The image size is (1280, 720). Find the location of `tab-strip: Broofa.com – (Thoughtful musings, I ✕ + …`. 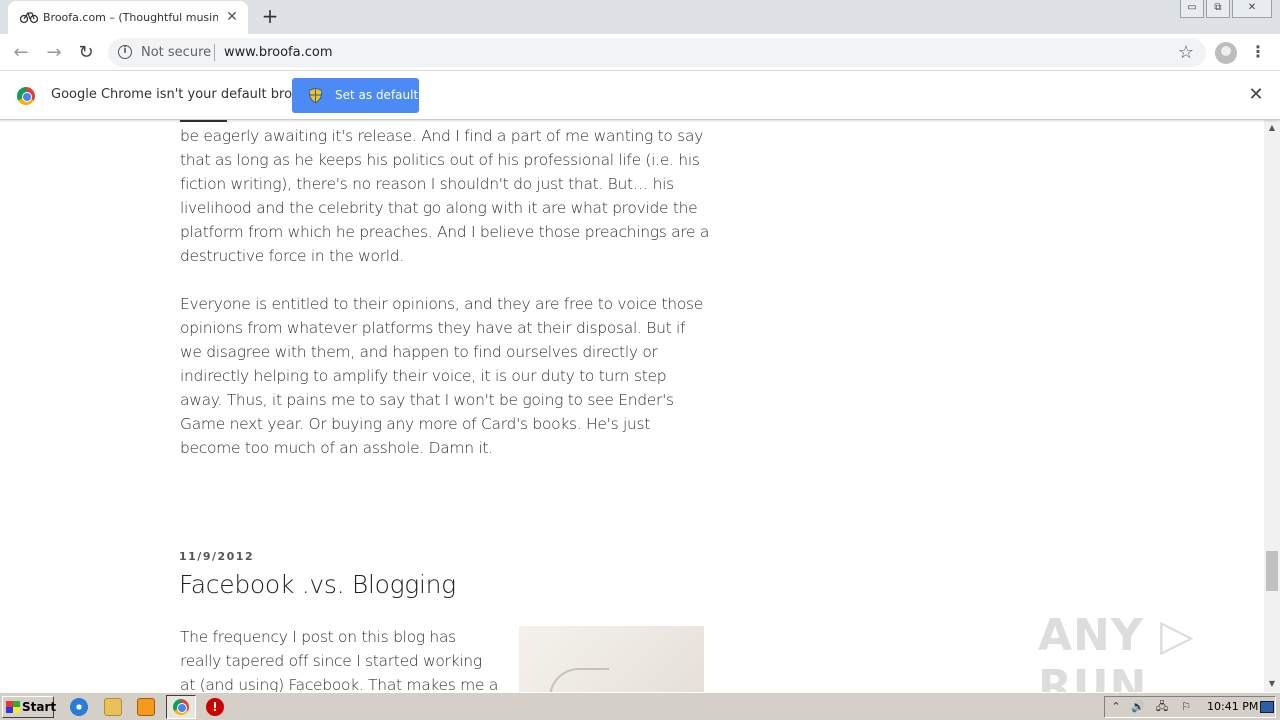

tab-strip: Broofa.com – (Thoughtful musings, I ✕ + … is located at coordinates (640, 17).